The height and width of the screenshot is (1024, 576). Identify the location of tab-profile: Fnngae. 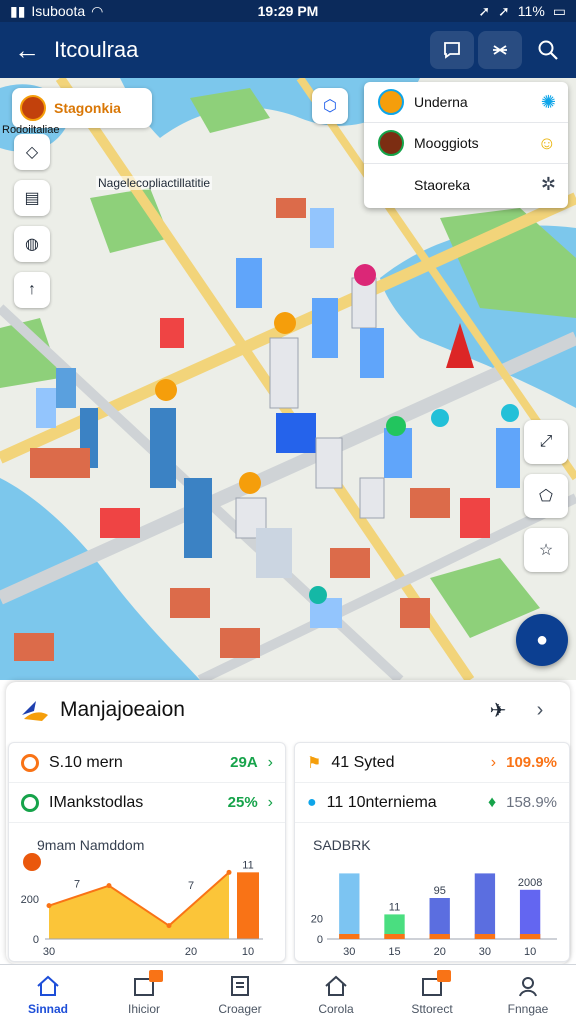
(528, 994).